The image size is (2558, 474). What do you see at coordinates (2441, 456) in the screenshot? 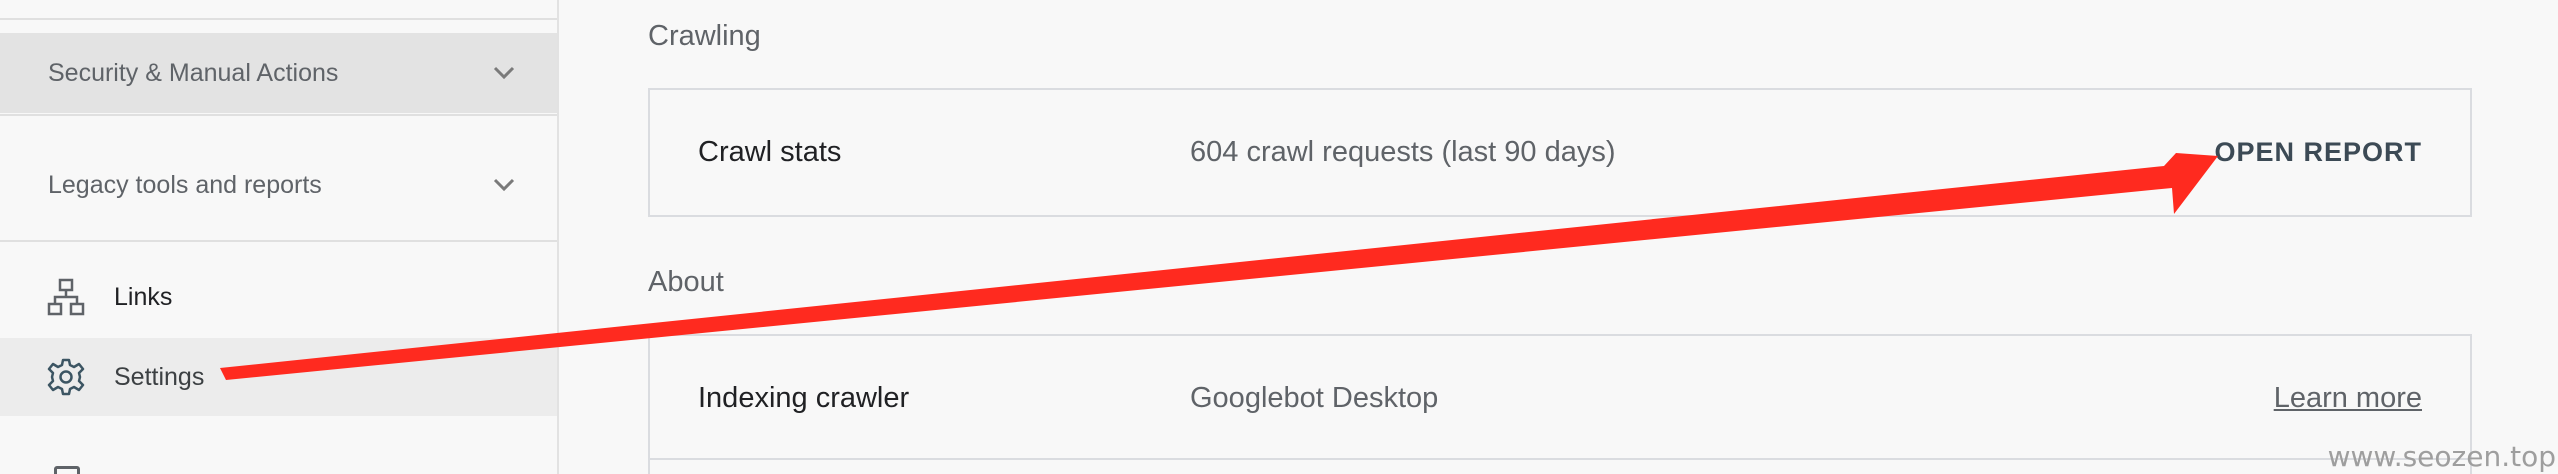
I see `watermark: www.seozen.top` at bounding box center [2441, 456].